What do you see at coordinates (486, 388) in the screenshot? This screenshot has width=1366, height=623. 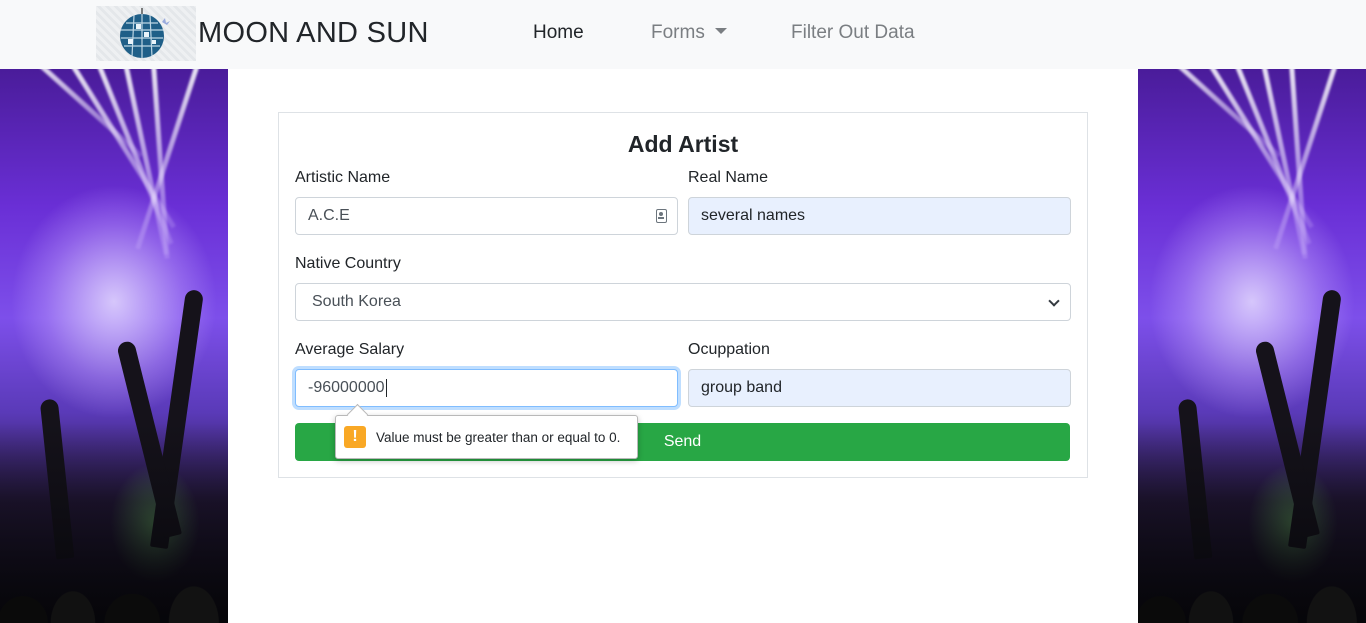 I see `average-salary-input: -96000000` at bounding box center [486, 388].